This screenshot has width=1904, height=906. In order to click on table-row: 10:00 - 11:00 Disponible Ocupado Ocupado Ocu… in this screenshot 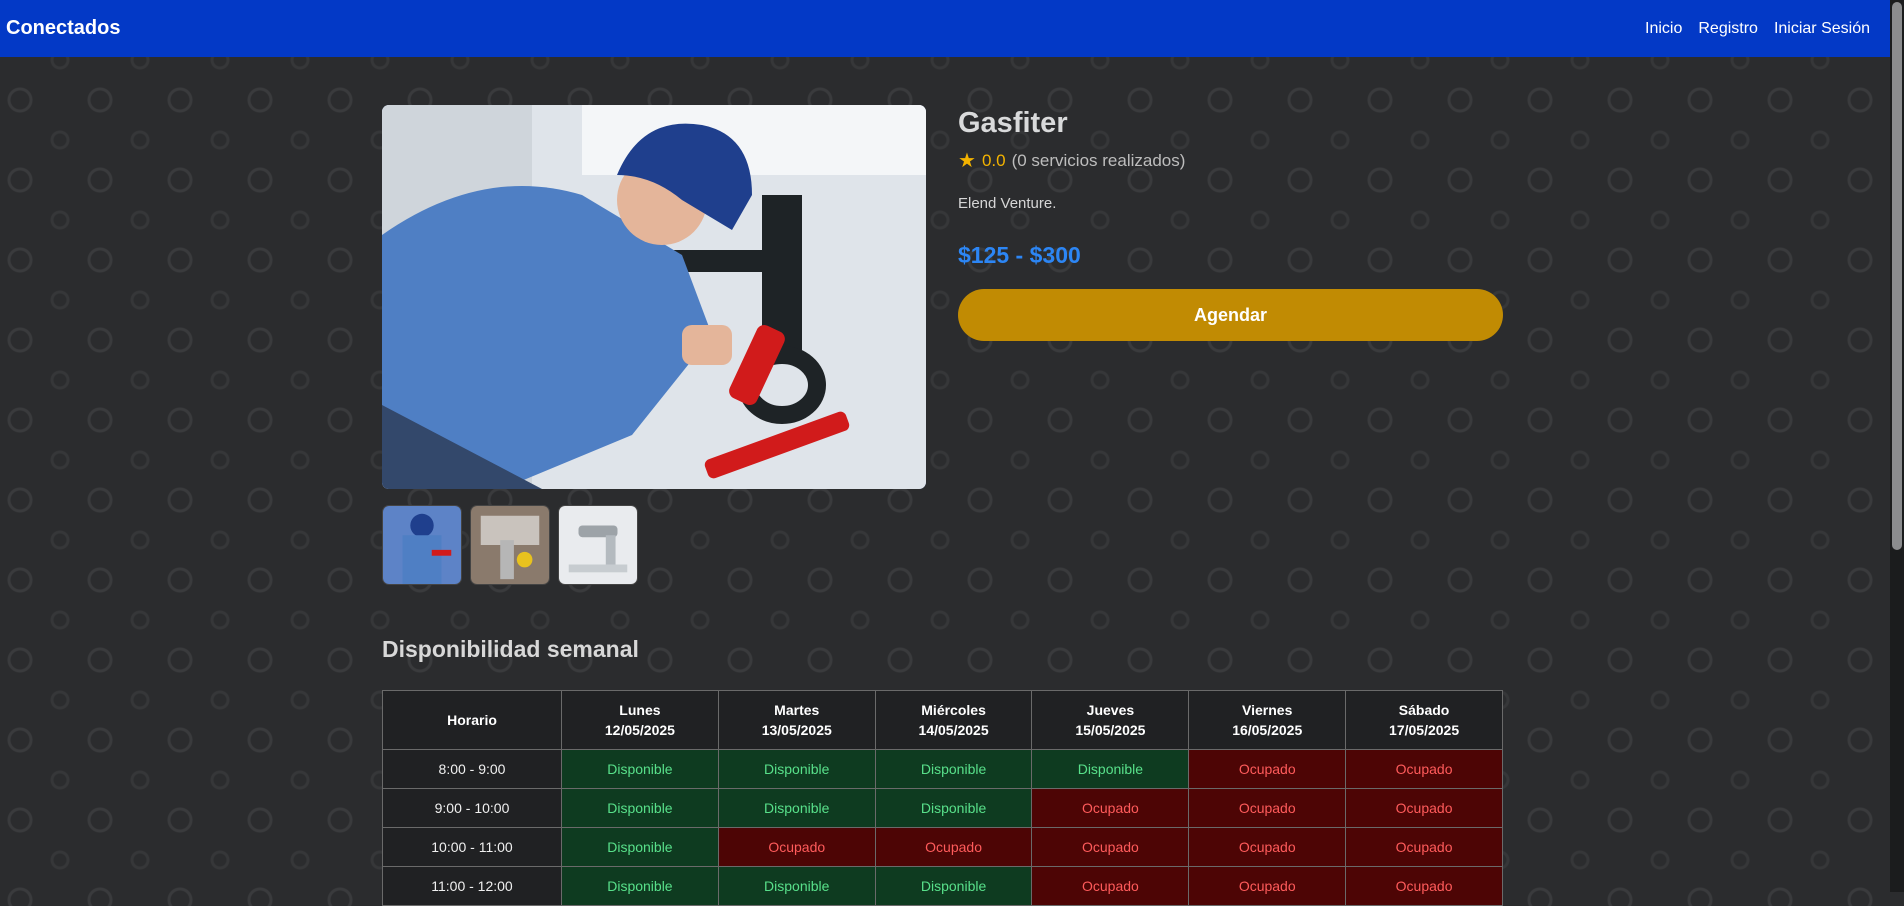, I will do `click(942, 847)`.